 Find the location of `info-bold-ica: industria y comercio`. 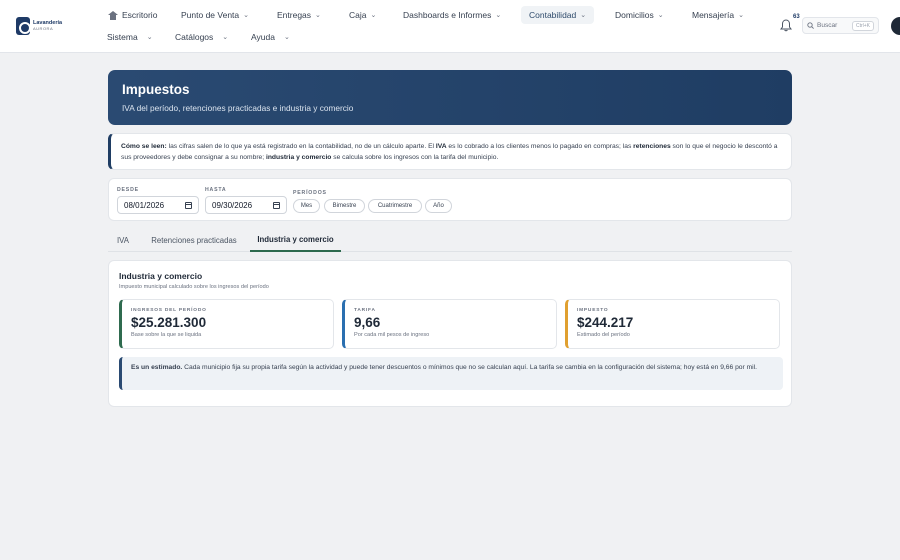

info-bold-ica: industria y comercio is located at coordinates (298, 157).